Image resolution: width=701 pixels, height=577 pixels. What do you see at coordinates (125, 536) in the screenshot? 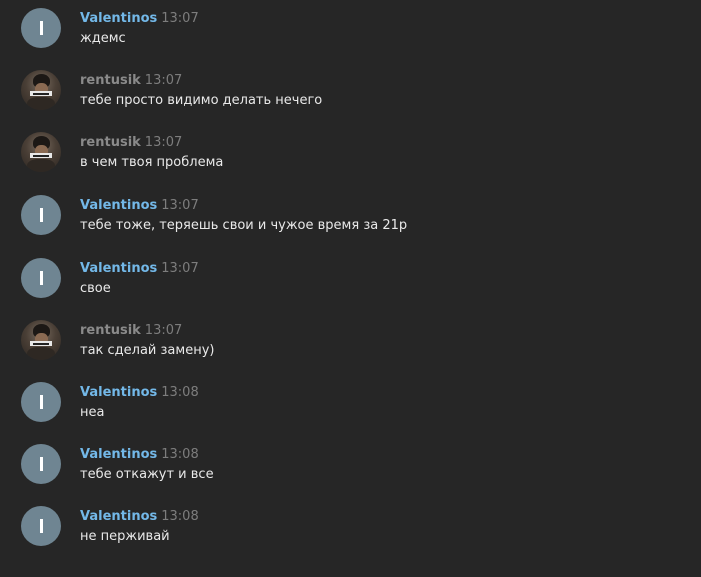
I see `message-text: не перживай` at bounding box center [125, 536].